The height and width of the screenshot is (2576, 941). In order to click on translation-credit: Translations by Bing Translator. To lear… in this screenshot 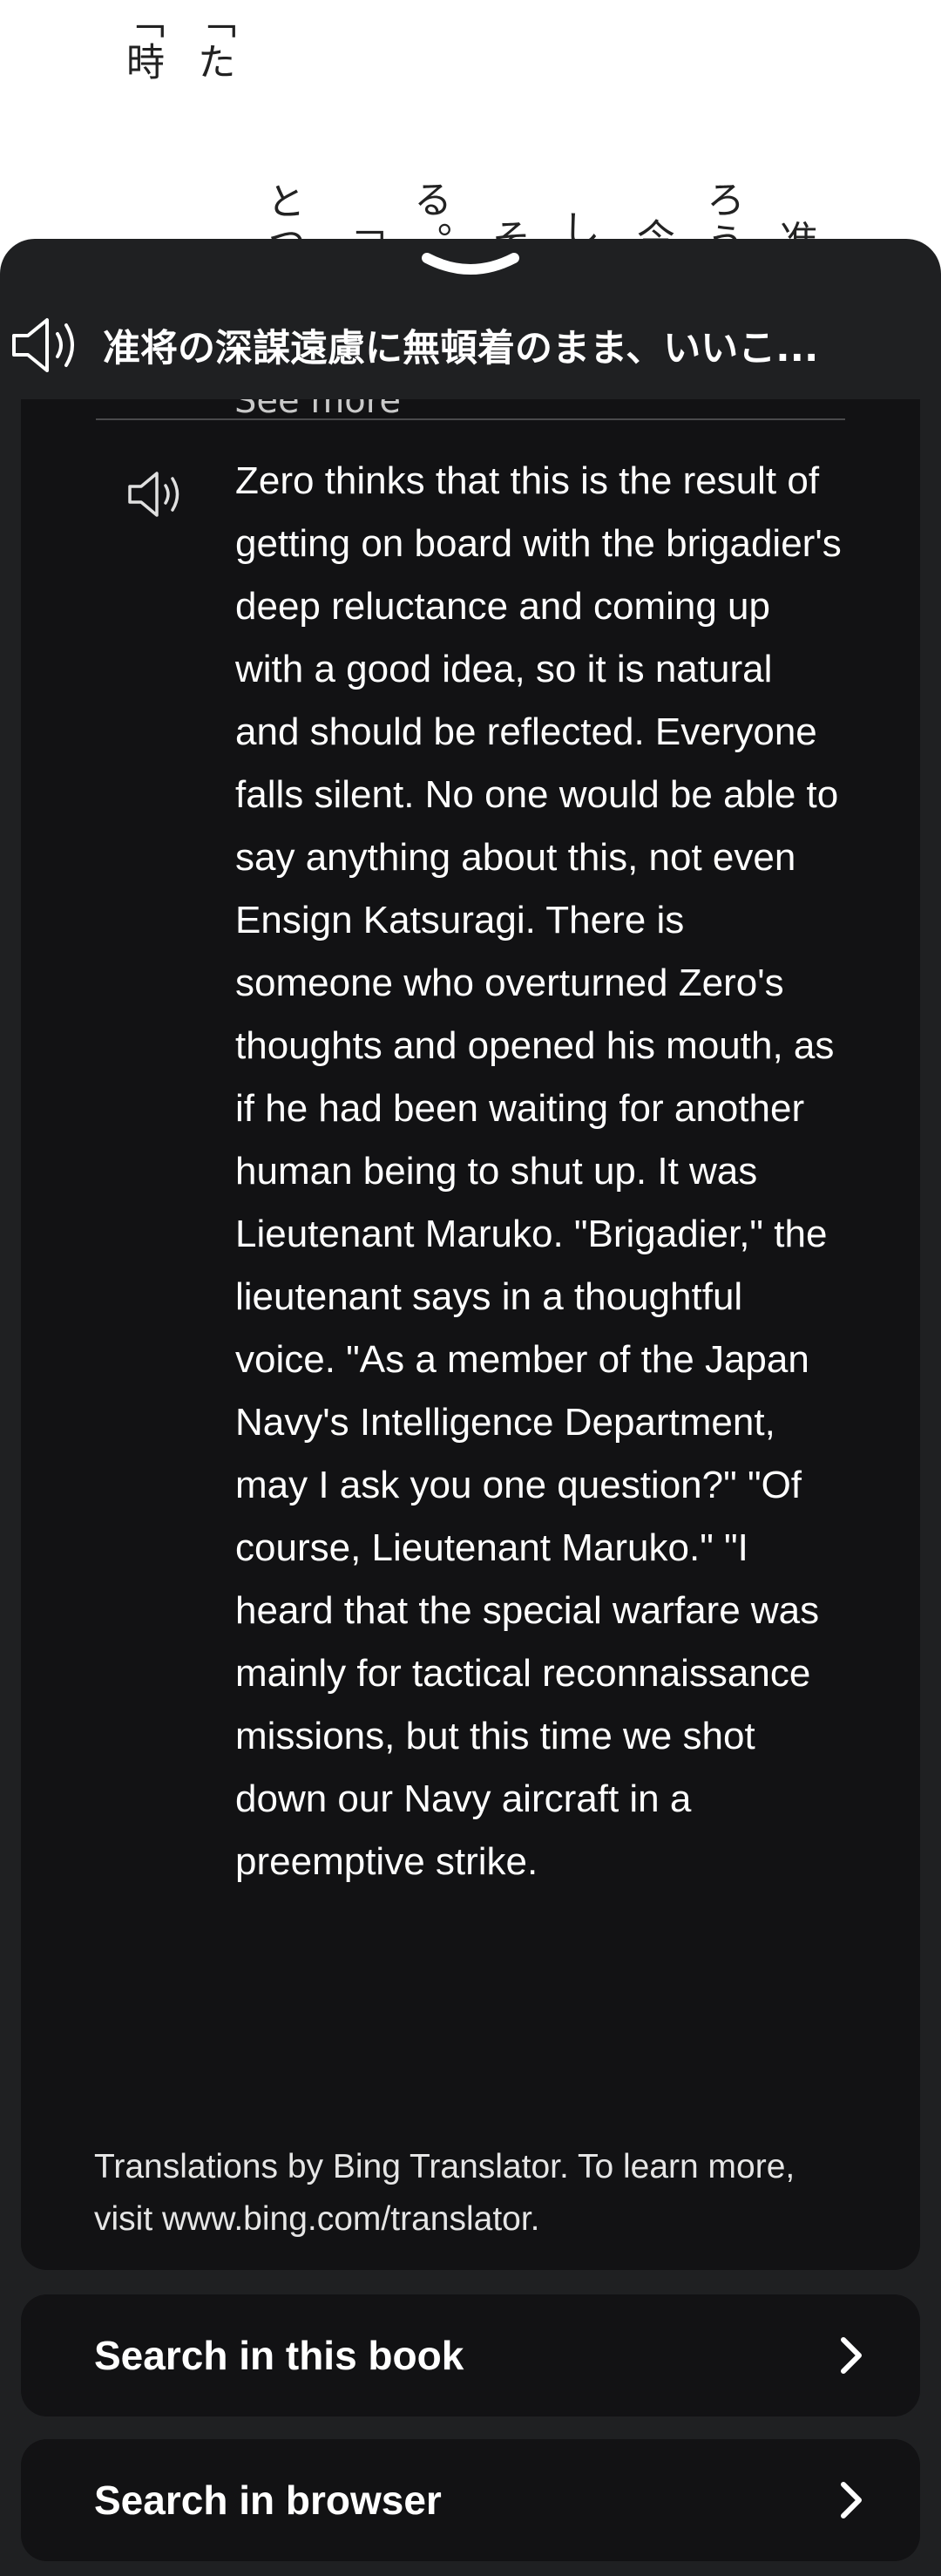, I will do `click(445, 2193)`.